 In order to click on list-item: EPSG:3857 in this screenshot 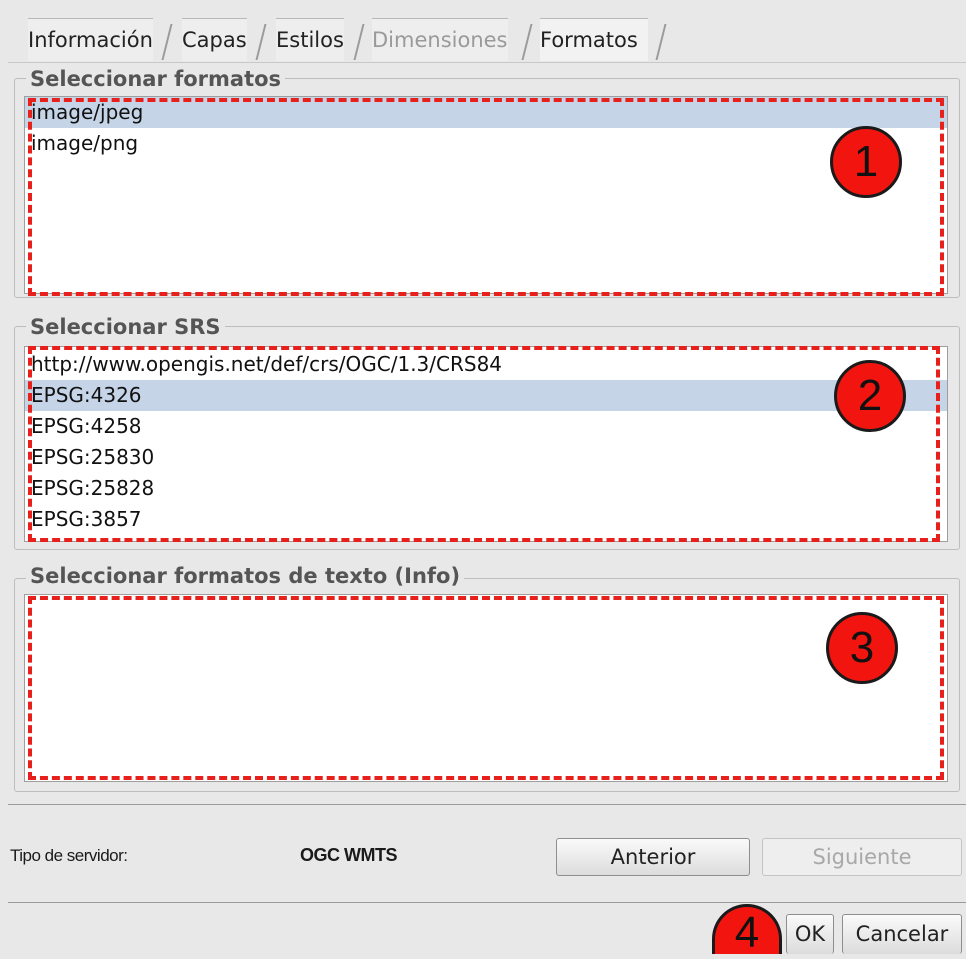, I will do `click(486, 519)`.